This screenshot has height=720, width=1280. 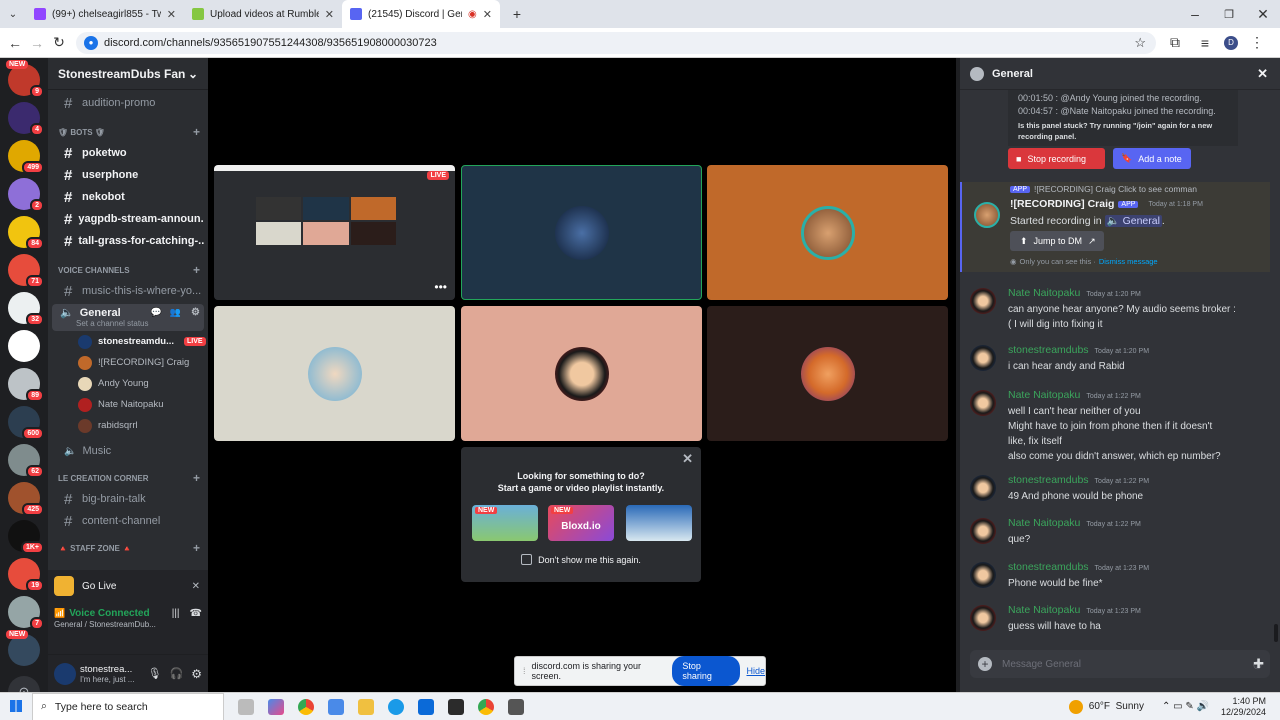 I want to click on category-voice: VOICE CHANNELS +, so click(x=128, y=270).